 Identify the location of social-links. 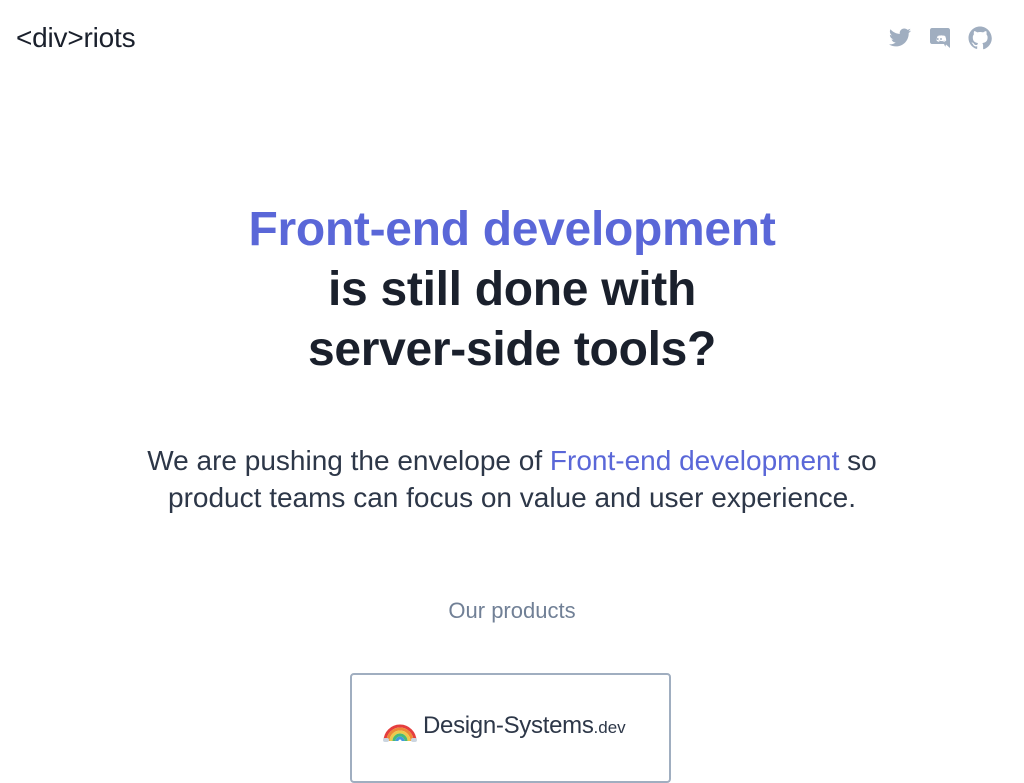
(940, 38).